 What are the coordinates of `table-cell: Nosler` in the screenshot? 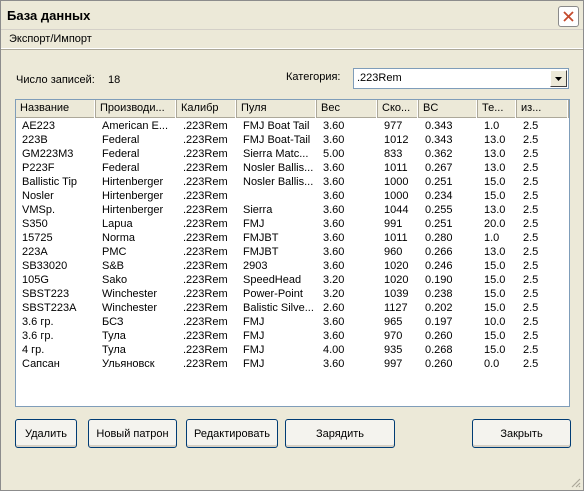 It's located at (38, 196).